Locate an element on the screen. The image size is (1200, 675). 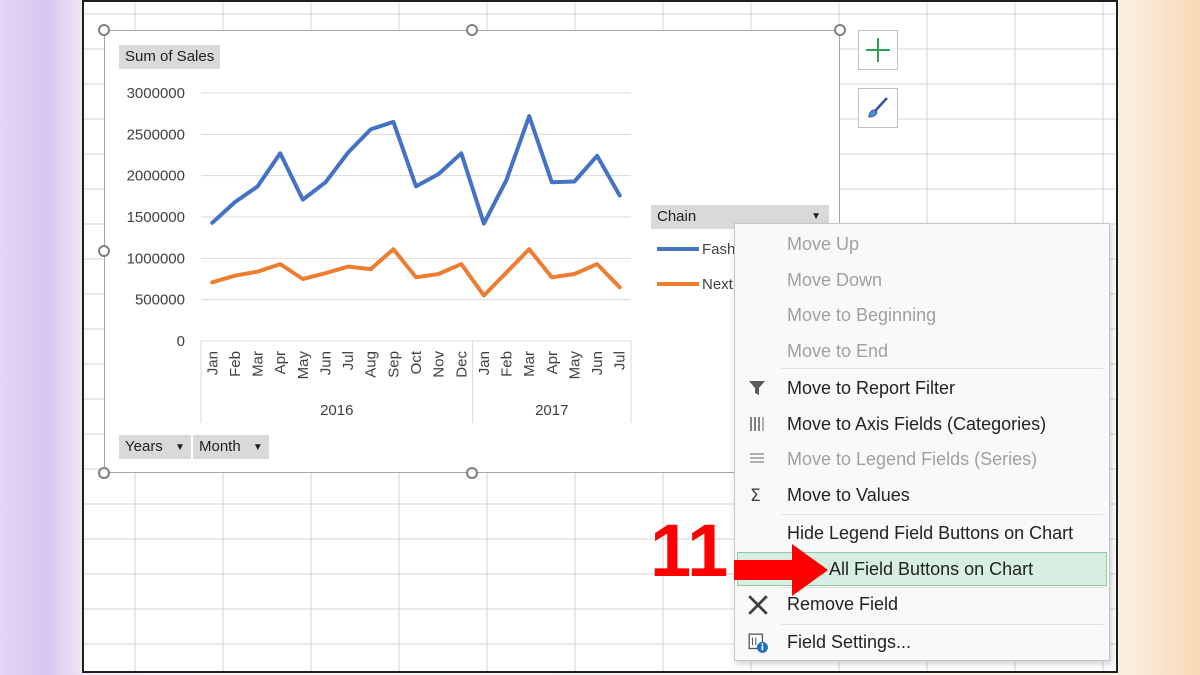
menu-item-label: Move to Values is located at coordinates (848, 495).